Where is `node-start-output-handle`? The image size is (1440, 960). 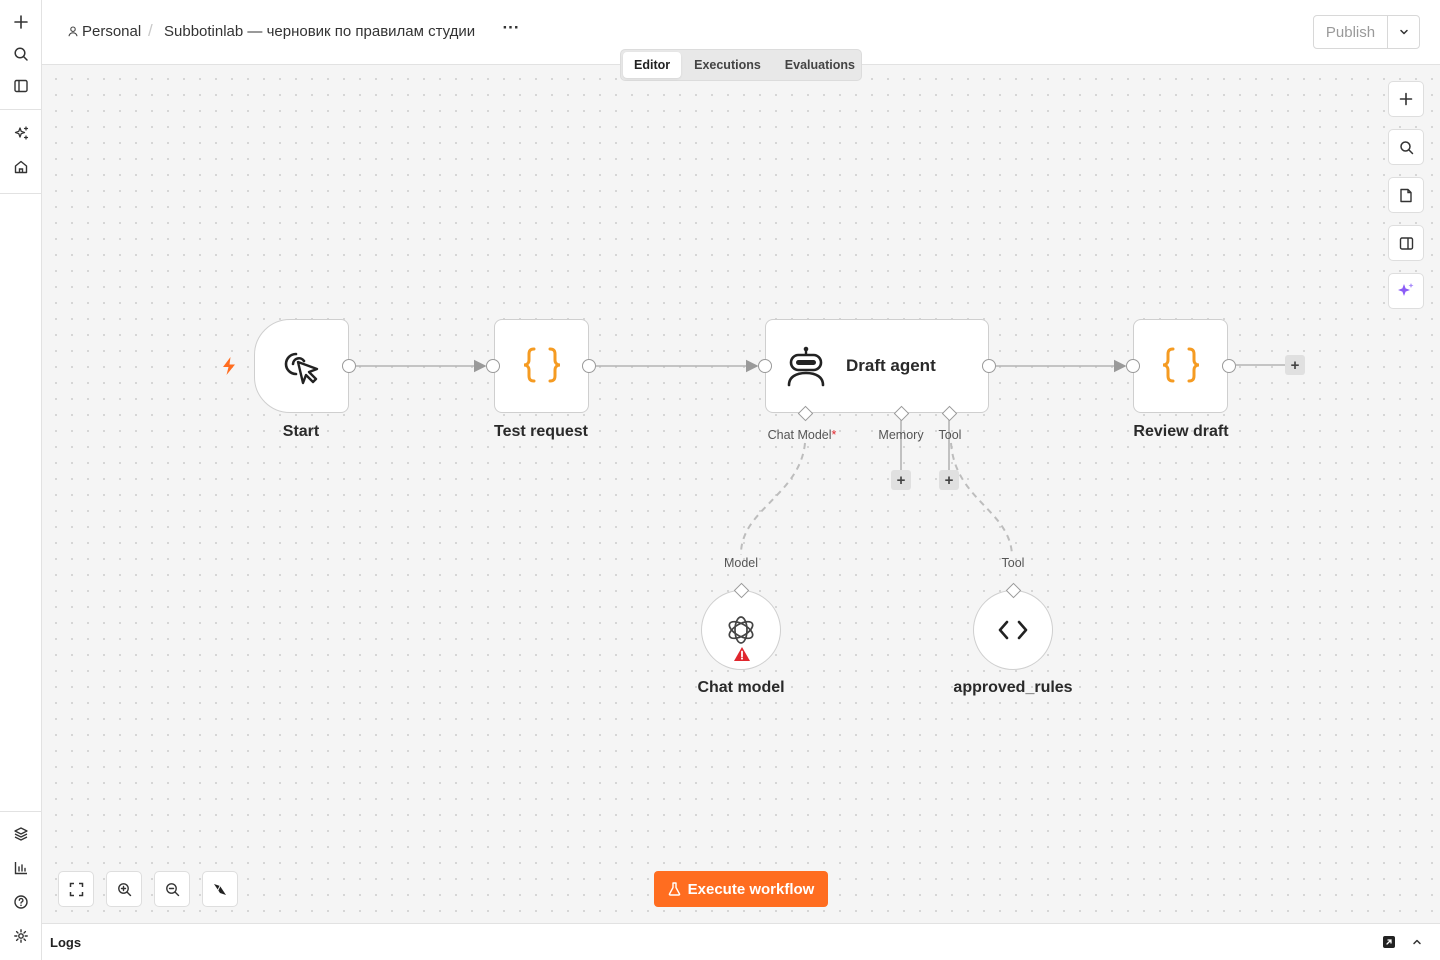
node-start-output-handle is located at coordinates (349, 366).